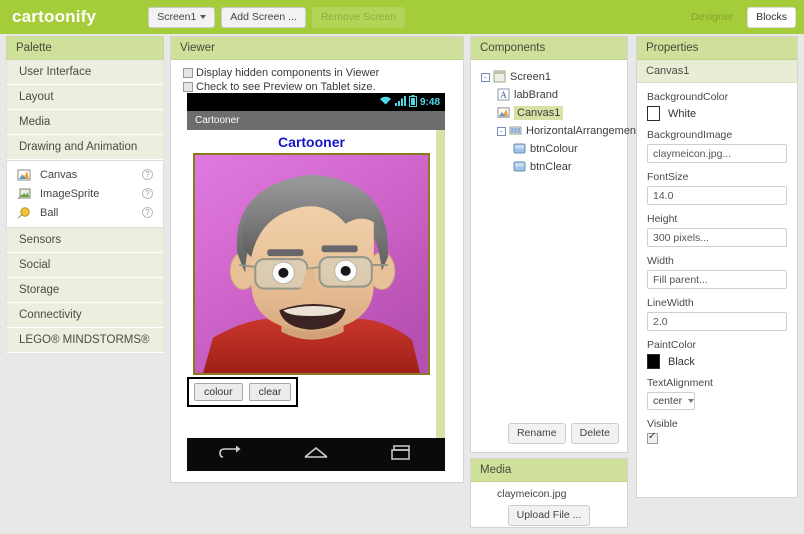 The image size is (804, 534). Describe the element at coordinates (85, 240) in the screenshot. I see `palette-category-sensors: Sensors` at that location.